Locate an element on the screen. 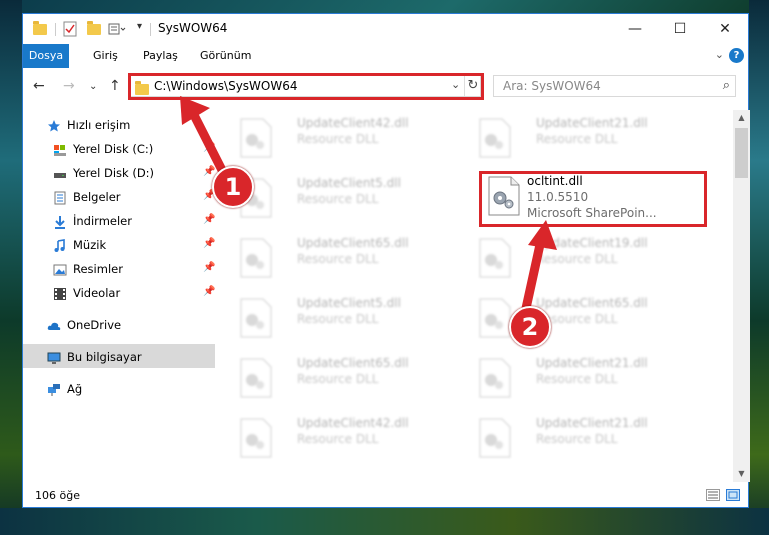 This screenshot has height=535, width=769. sidebar-item-label: İndirmeler is located at coordinates (102, 221).